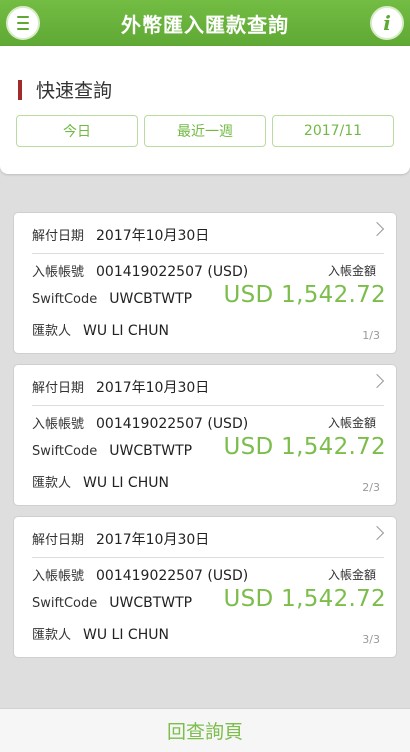 The image size is (410, 752). Describe the element at coordinates (333, 131) in the screenshot. I see `month-button: 2017/11` at that location.